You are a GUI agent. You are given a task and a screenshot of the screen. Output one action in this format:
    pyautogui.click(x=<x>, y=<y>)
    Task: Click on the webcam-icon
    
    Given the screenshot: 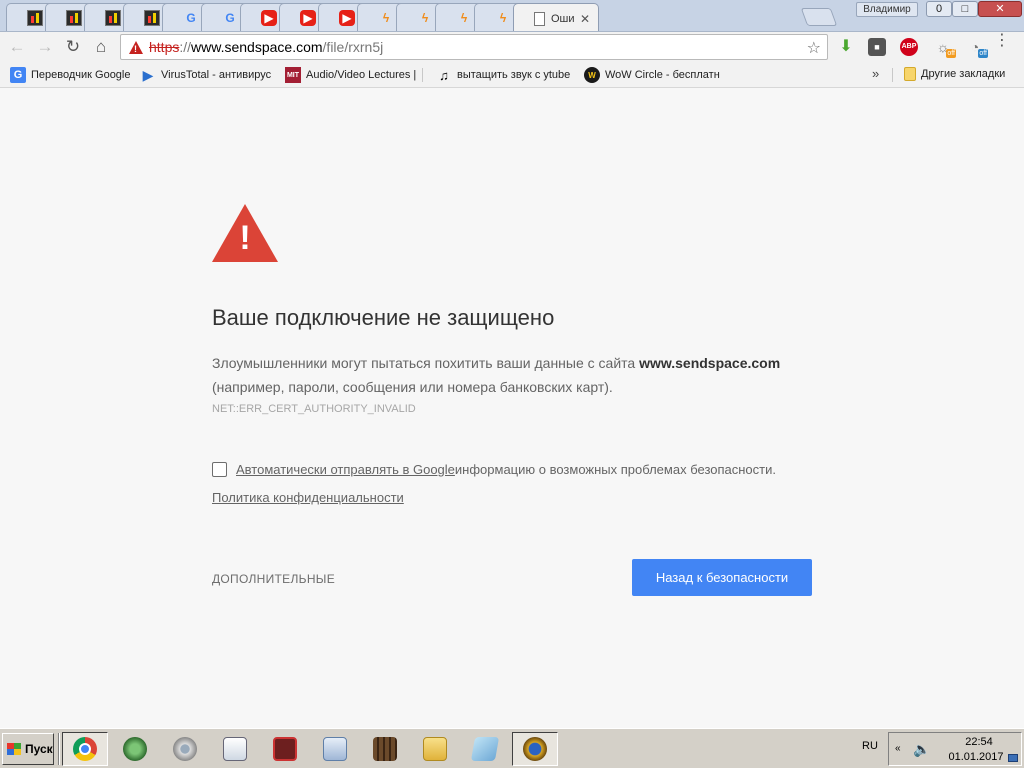 What is the action you would take?
    pyautogui.click(x=185, y=749)
    